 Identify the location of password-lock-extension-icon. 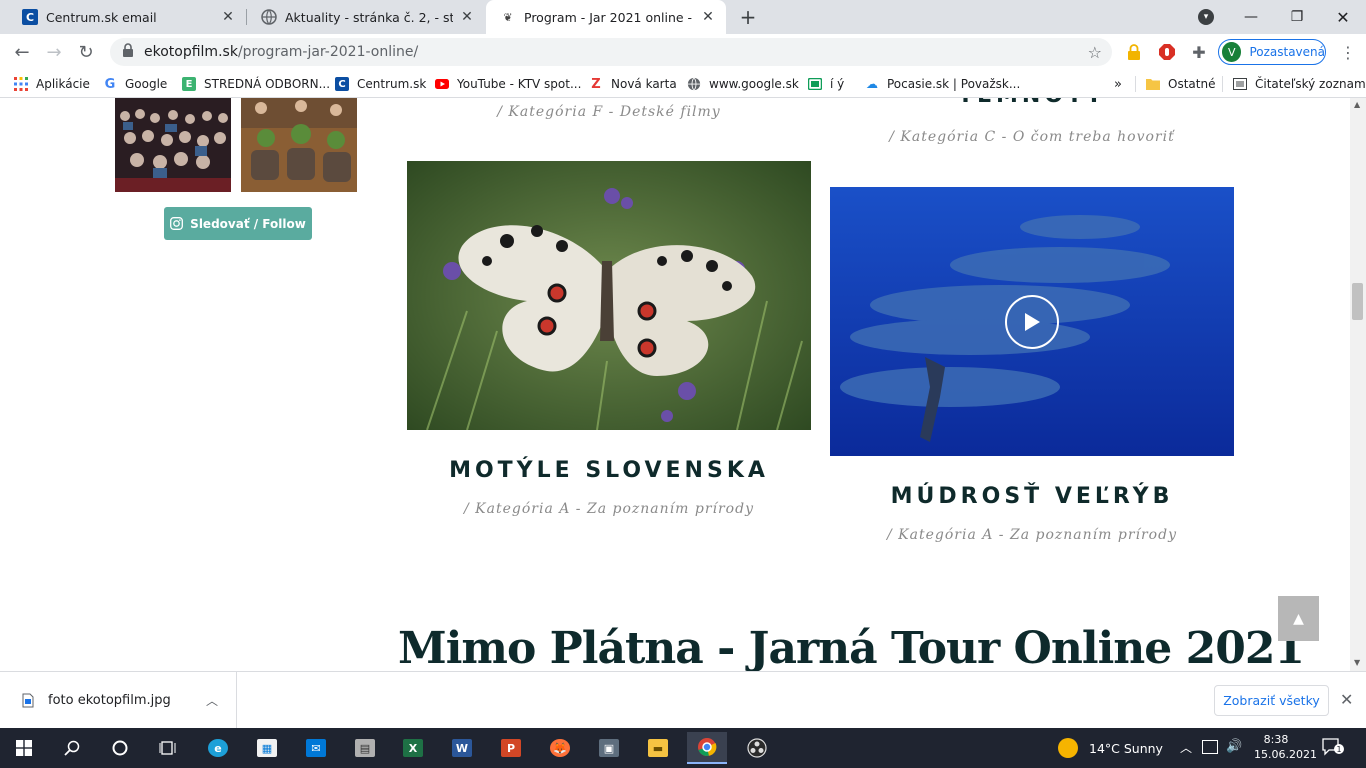
(1134, 52).